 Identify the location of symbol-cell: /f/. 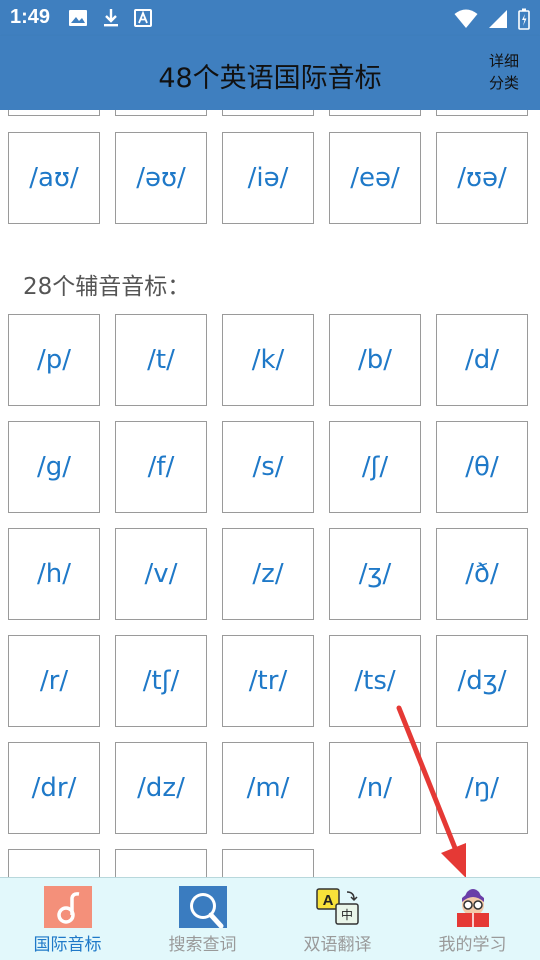
(161, 467).